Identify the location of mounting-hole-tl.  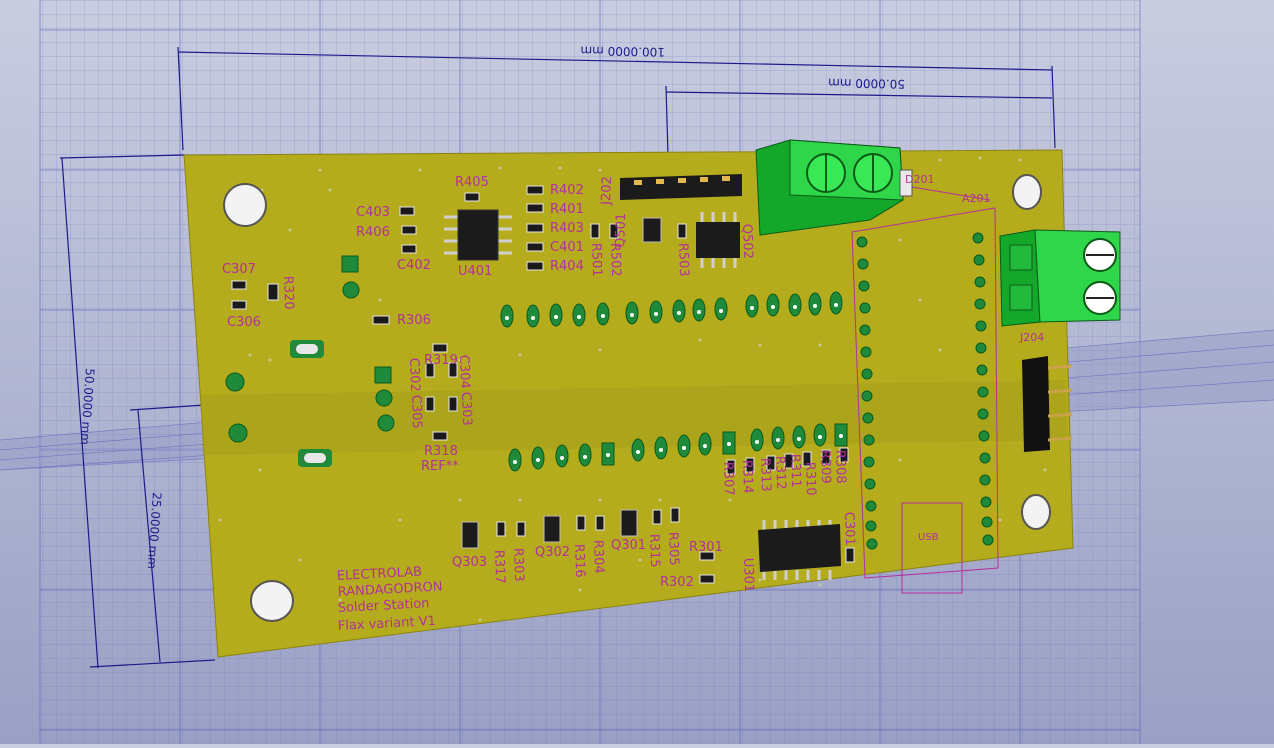
(245, 205).